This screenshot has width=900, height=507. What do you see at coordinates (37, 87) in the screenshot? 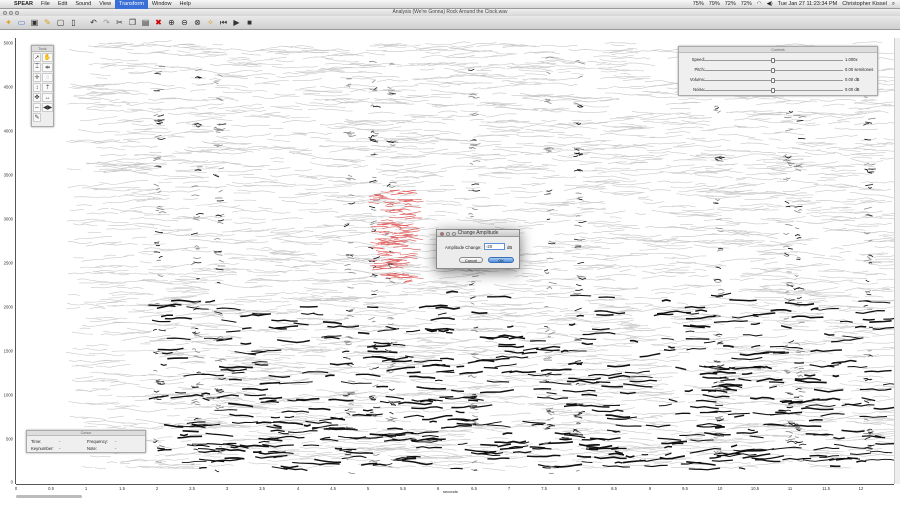
I see `transpose-tool-icon: ↕` at bounding box center [37, 87].